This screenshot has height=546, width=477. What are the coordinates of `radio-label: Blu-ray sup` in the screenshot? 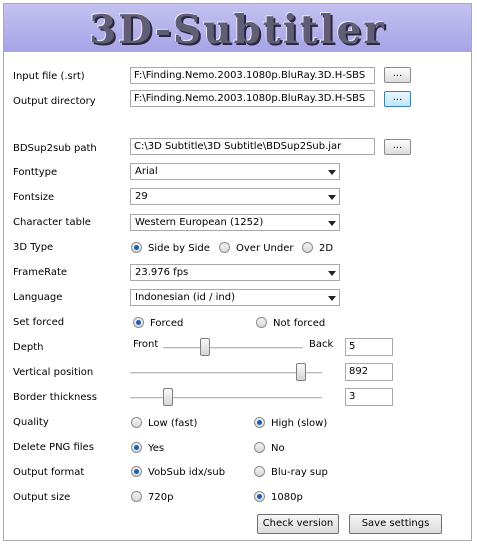 It's located at (299, 472).